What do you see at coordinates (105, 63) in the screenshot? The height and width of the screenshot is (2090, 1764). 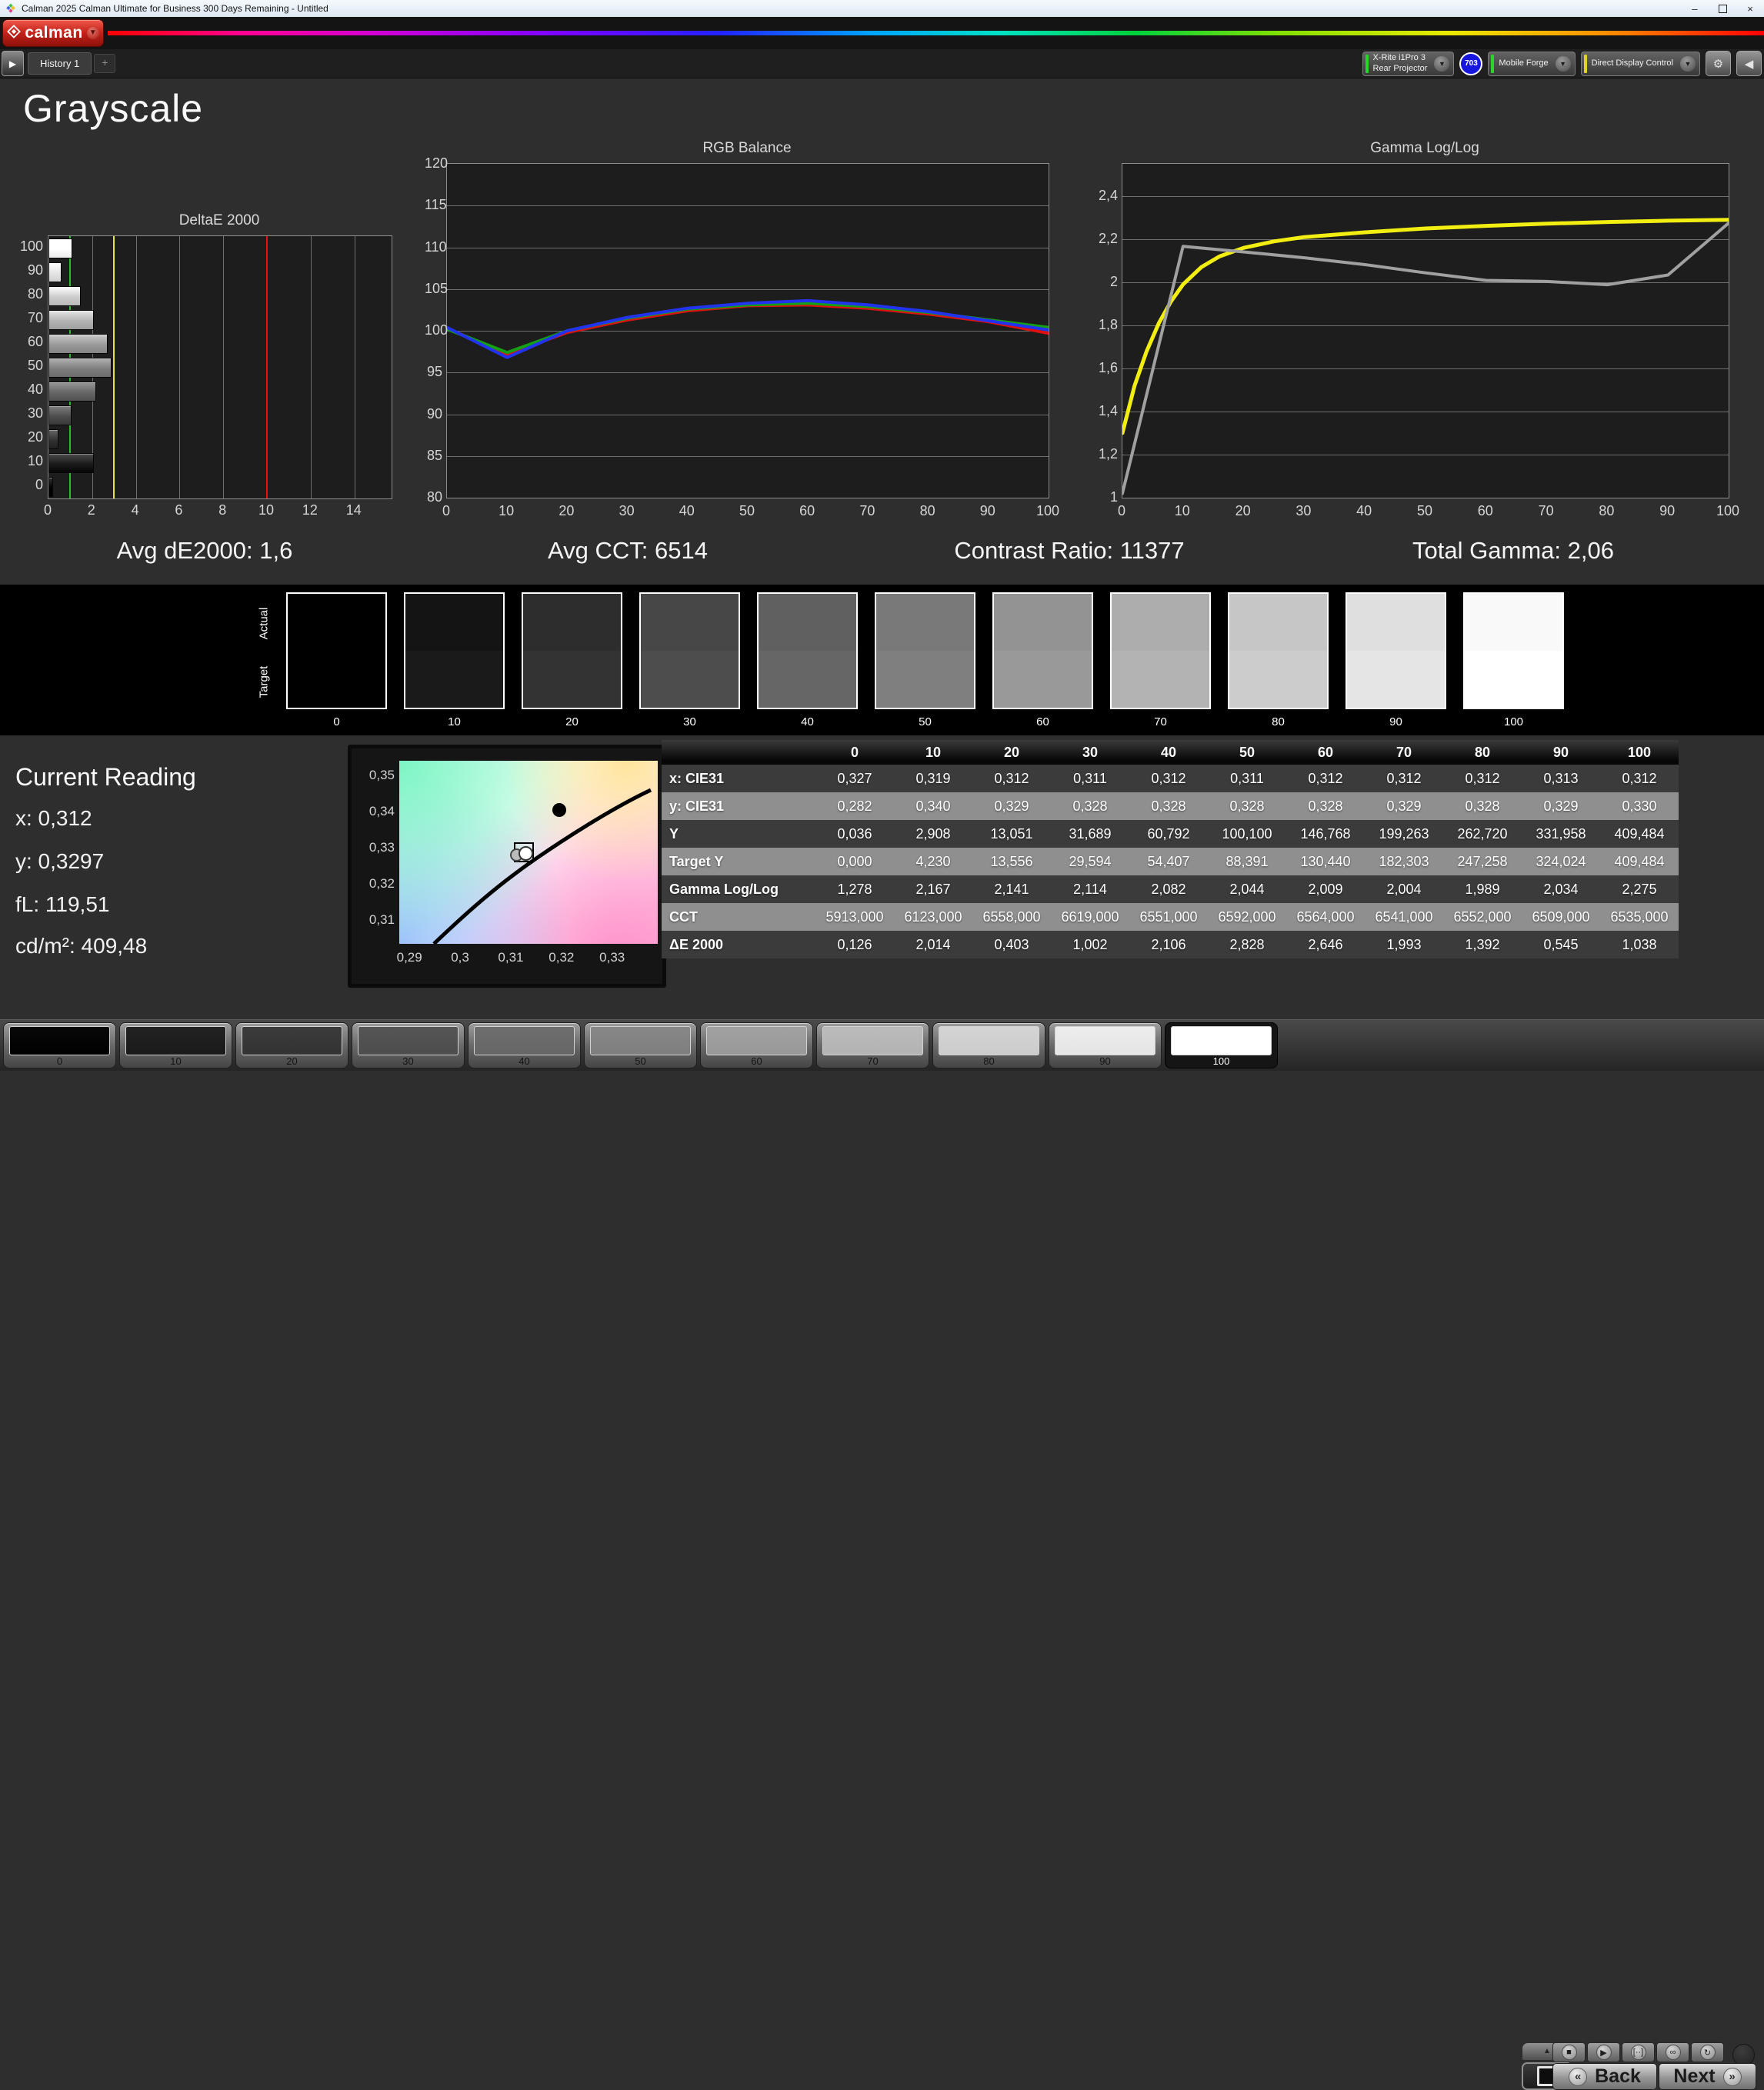 I see `add-tab-button: +` at bounding box center [105, 63].